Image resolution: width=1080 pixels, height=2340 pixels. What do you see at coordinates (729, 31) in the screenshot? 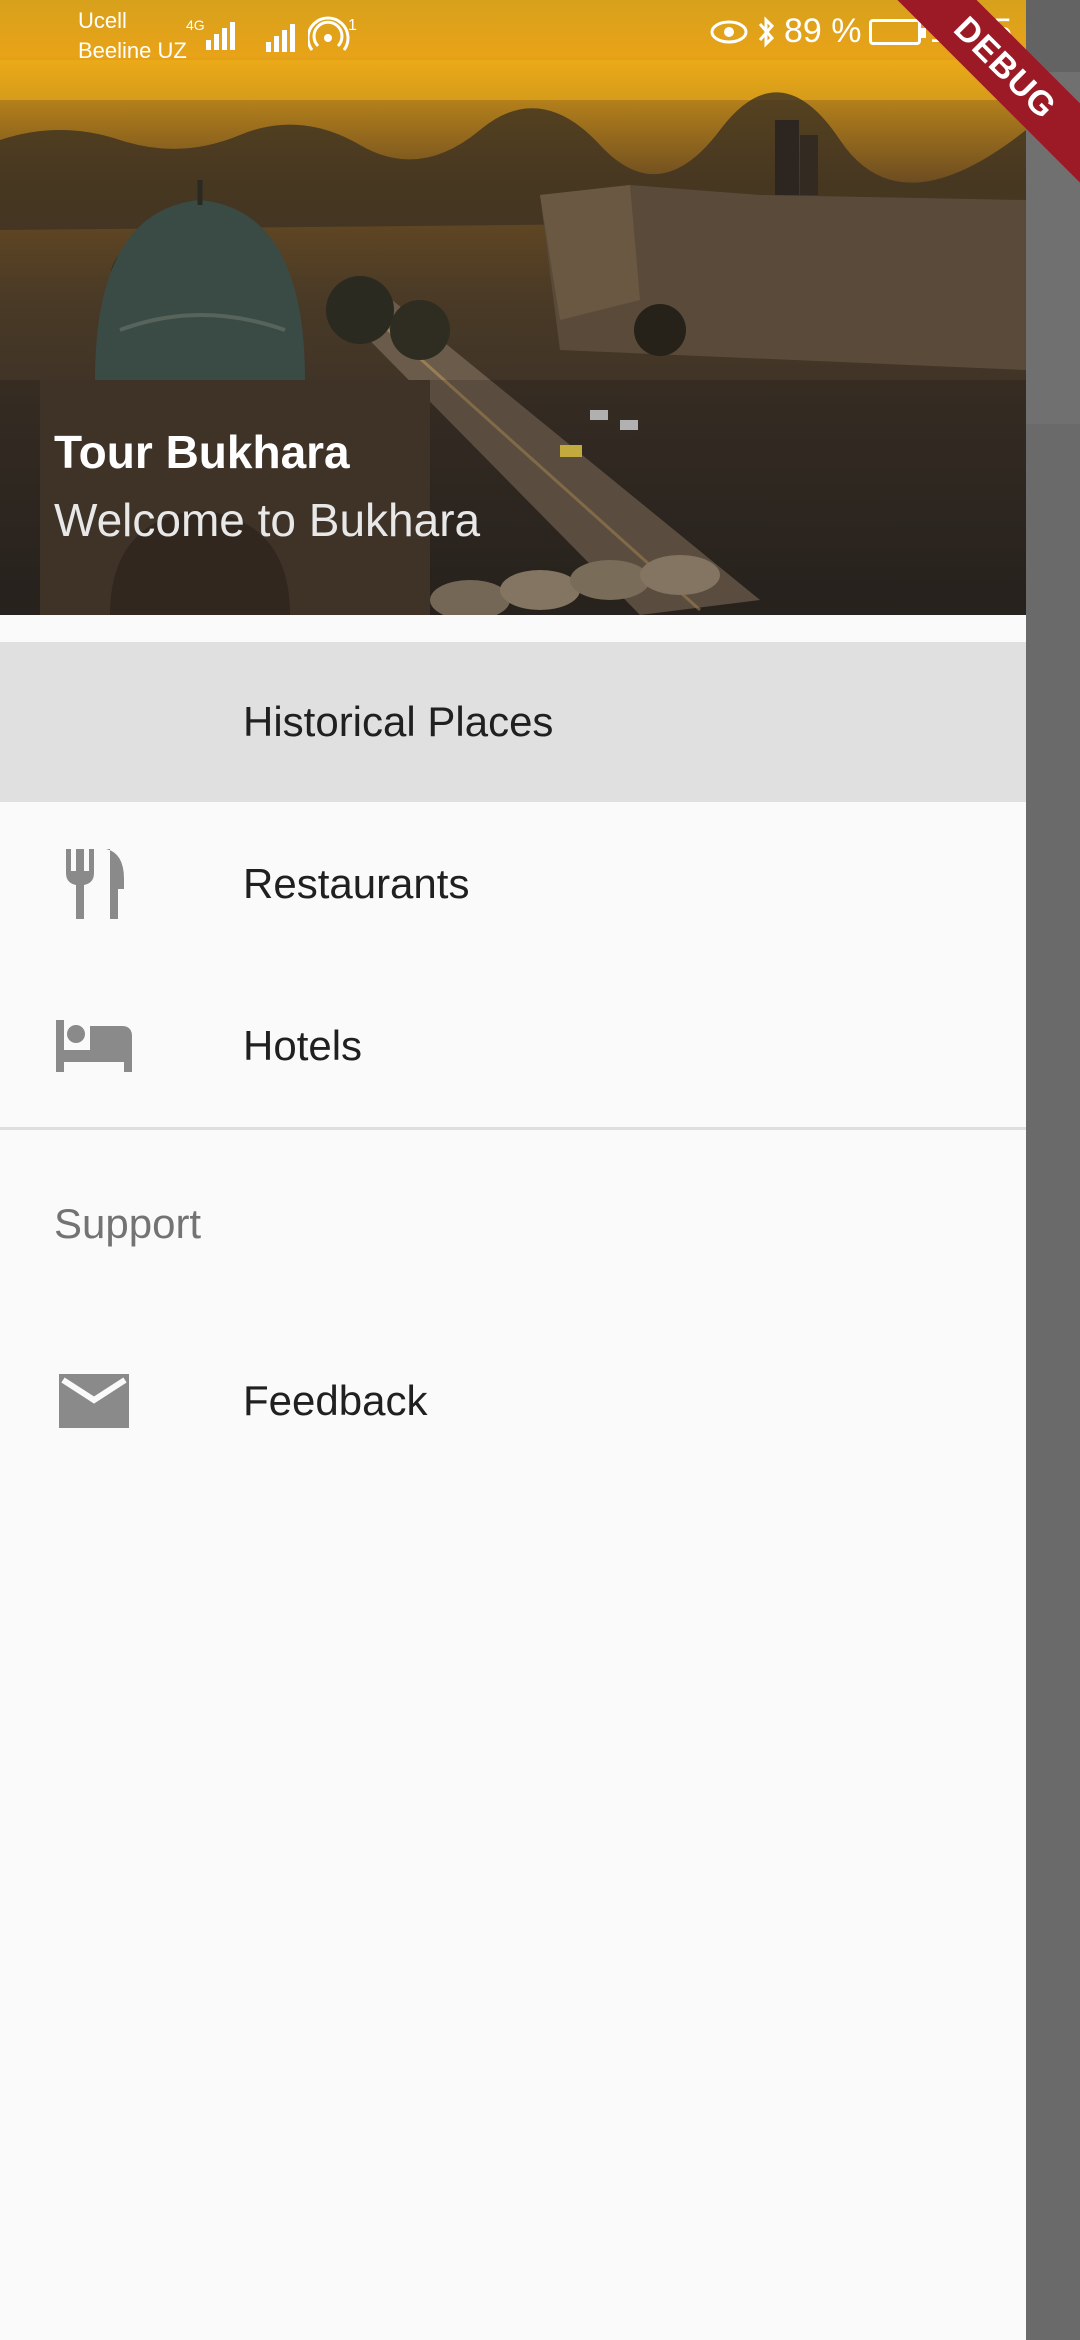
I see `eye-comfort-icon` at bounding box center [729, 31].